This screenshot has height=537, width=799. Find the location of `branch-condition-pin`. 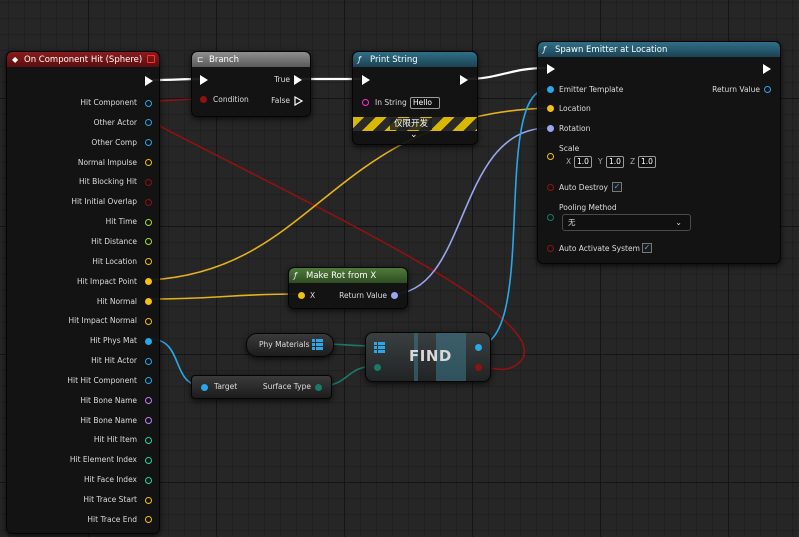

branch-condition-pin is located at coordinates (203, 99).